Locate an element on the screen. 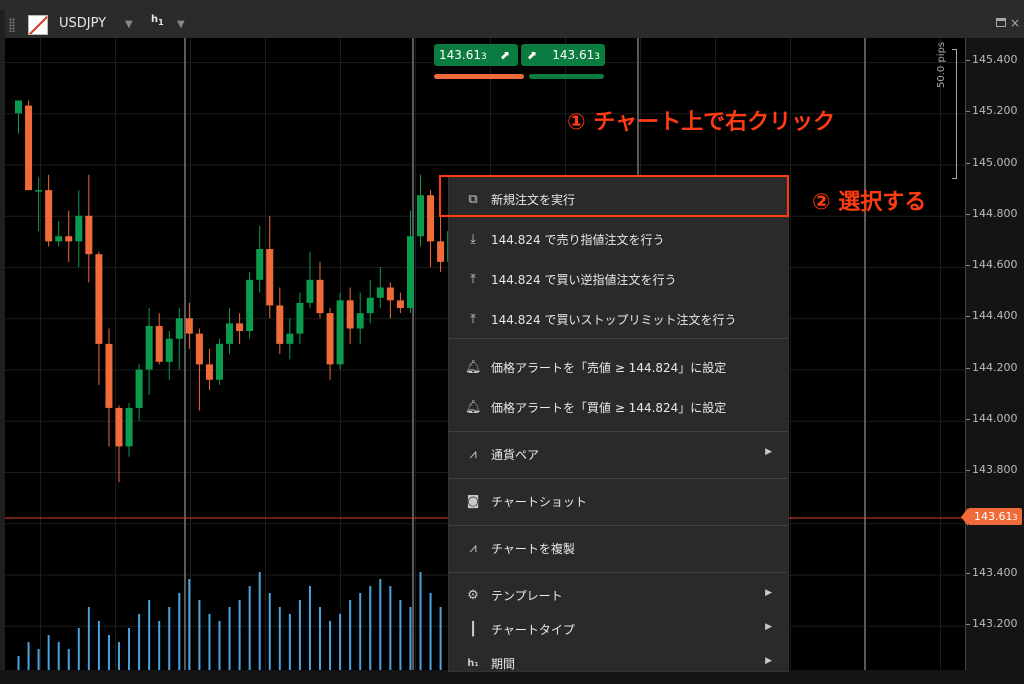 Image resolution: width=1024 pixels, height=684 pixels. new-order-highlight-box is located at coordinates (614, 196).